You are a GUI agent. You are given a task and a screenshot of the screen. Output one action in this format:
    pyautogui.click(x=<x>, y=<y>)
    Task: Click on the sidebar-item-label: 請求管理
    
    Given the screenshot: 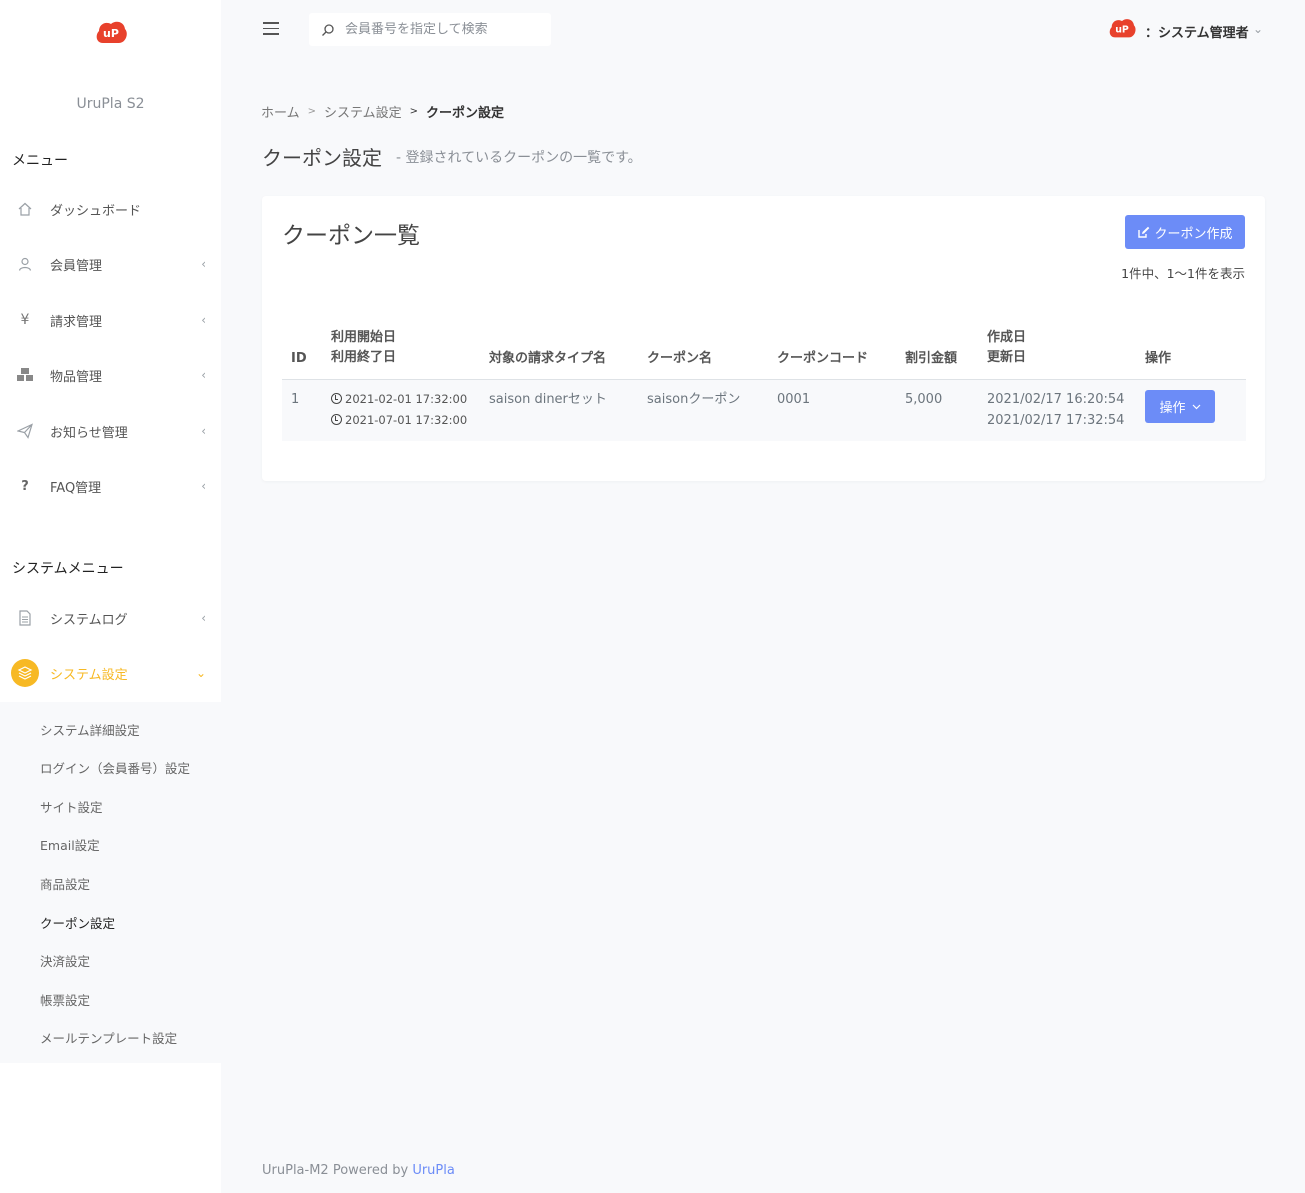 What is the action you would take?
    pyautogui.click(x=76, y=322)
    